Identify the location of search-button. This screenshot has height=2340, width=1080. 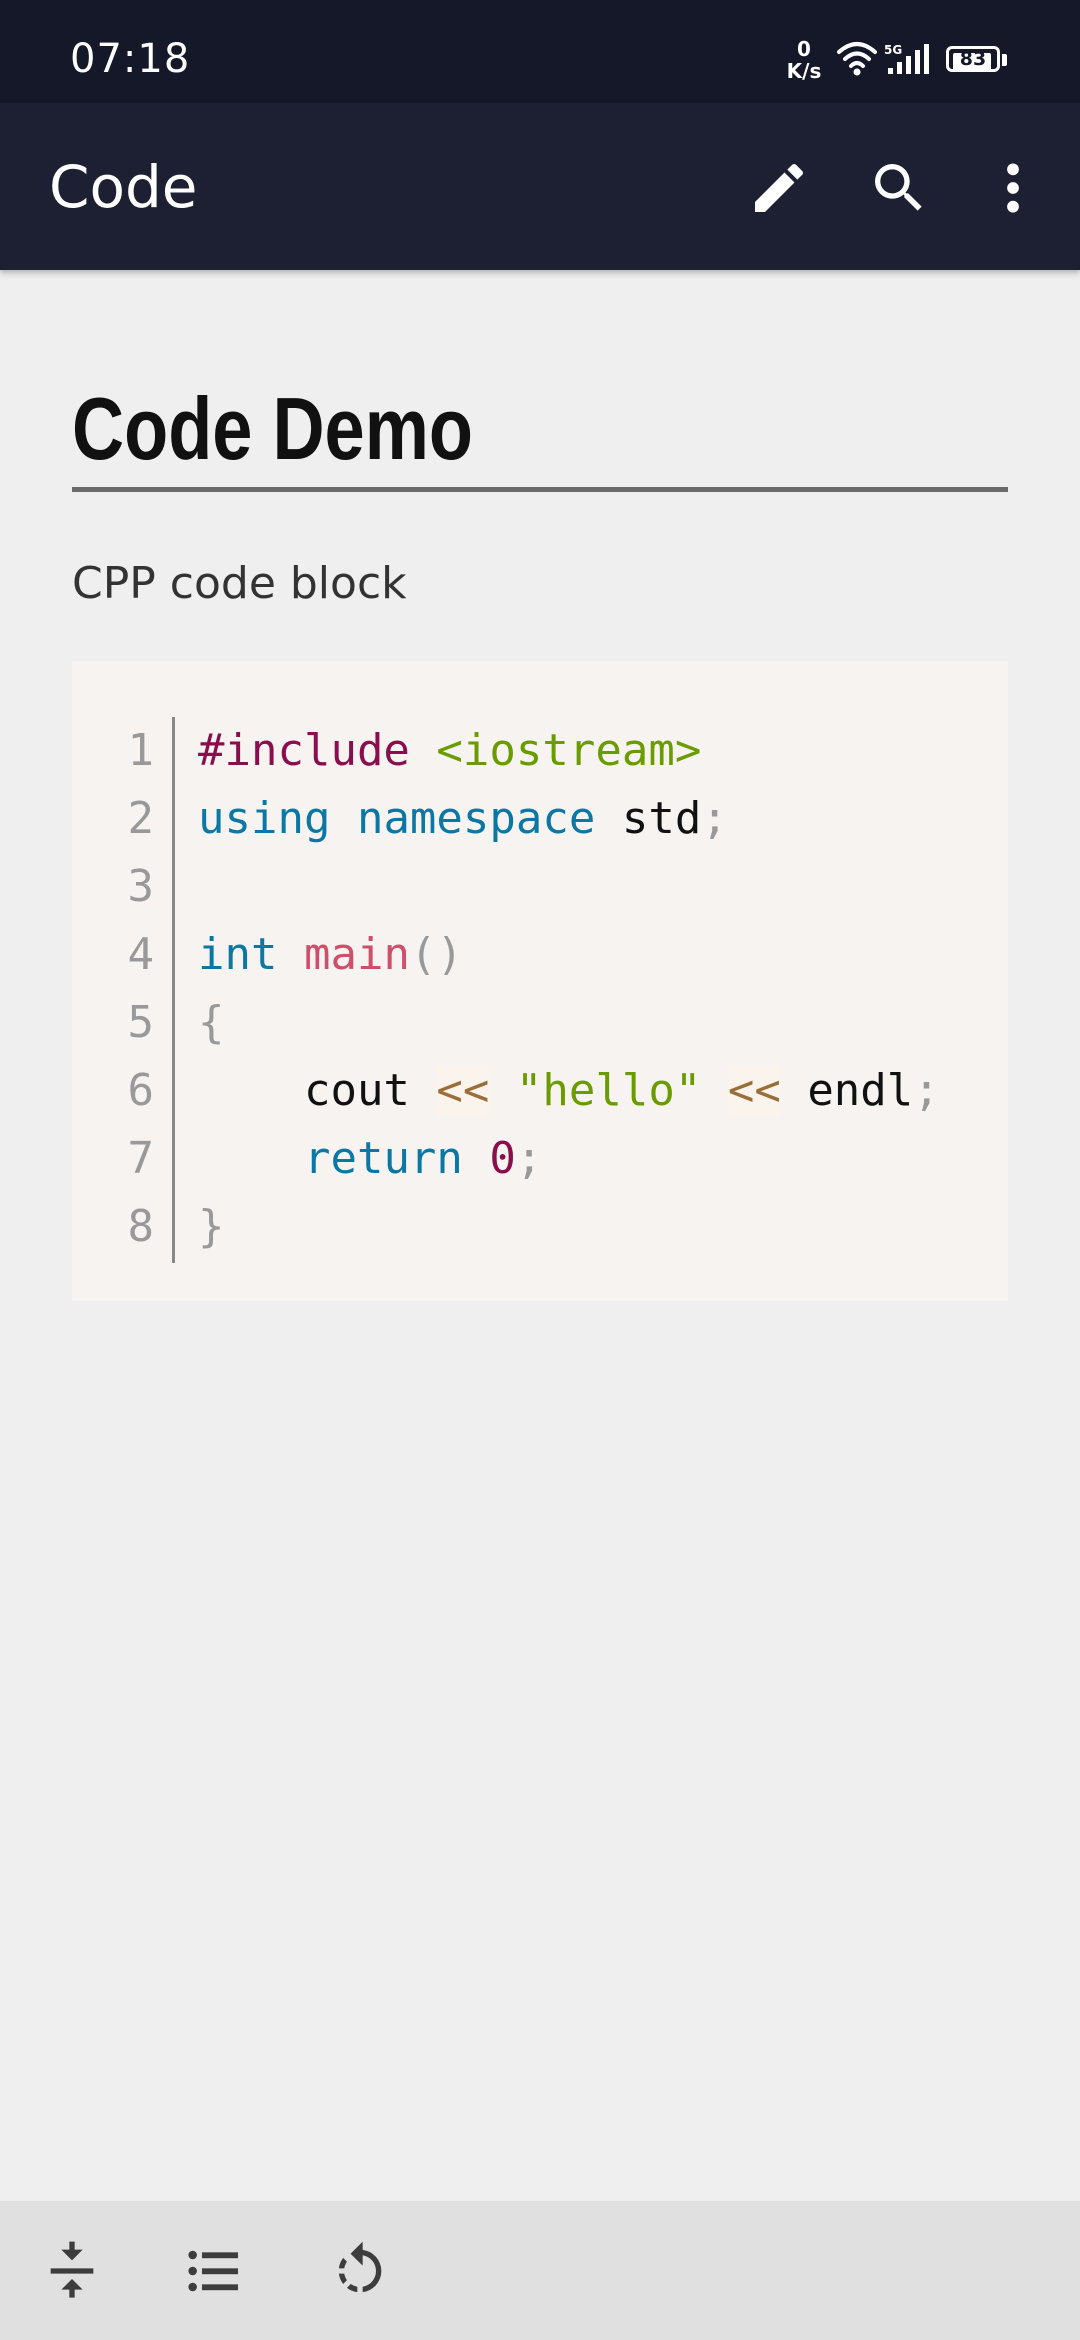
(899, 188).